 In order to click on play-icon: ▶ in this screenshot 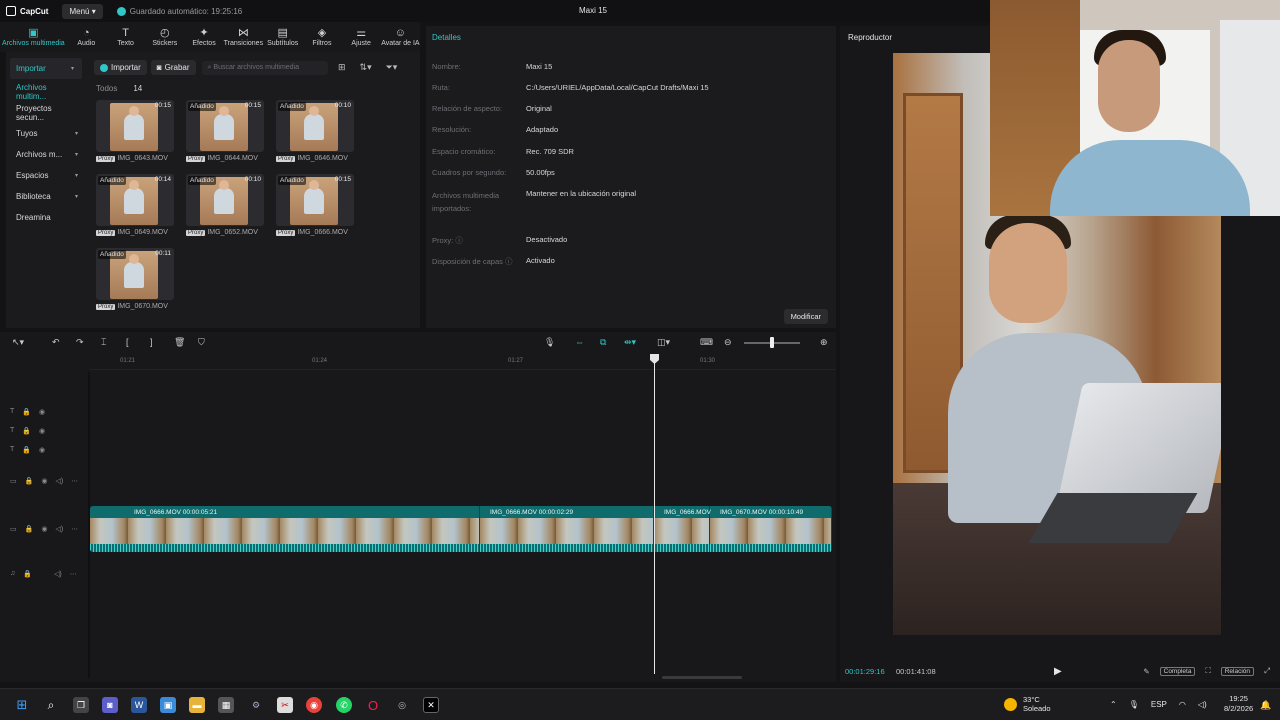, I will do `click(1058, 671)`.